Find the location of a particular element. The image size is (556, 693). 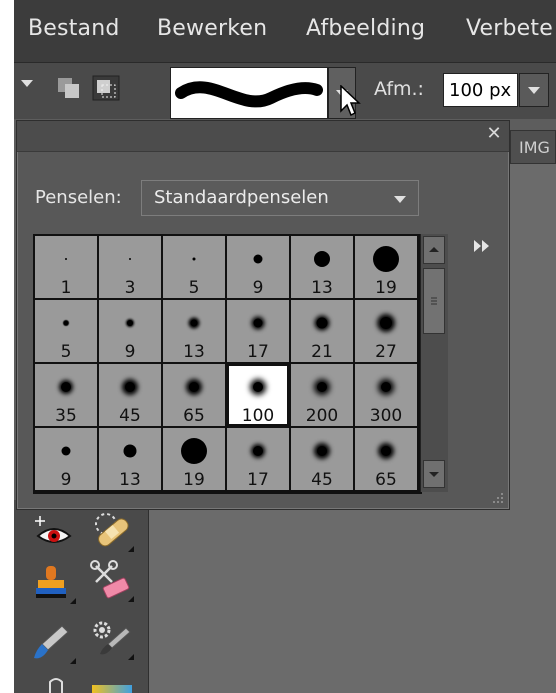

brush-tip-13: 35 is located at coordinates (66, 395).